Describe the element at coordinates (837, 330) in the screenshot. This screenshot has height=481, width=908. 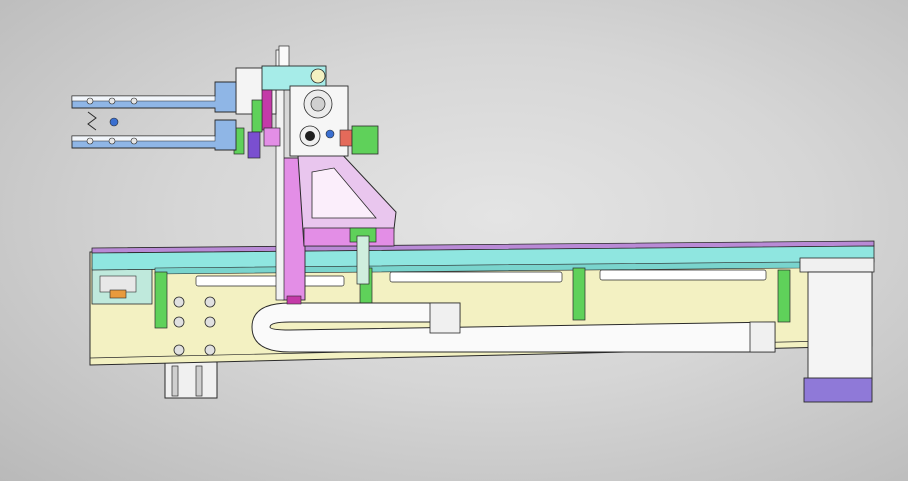
I see `drive-motor` at that location.